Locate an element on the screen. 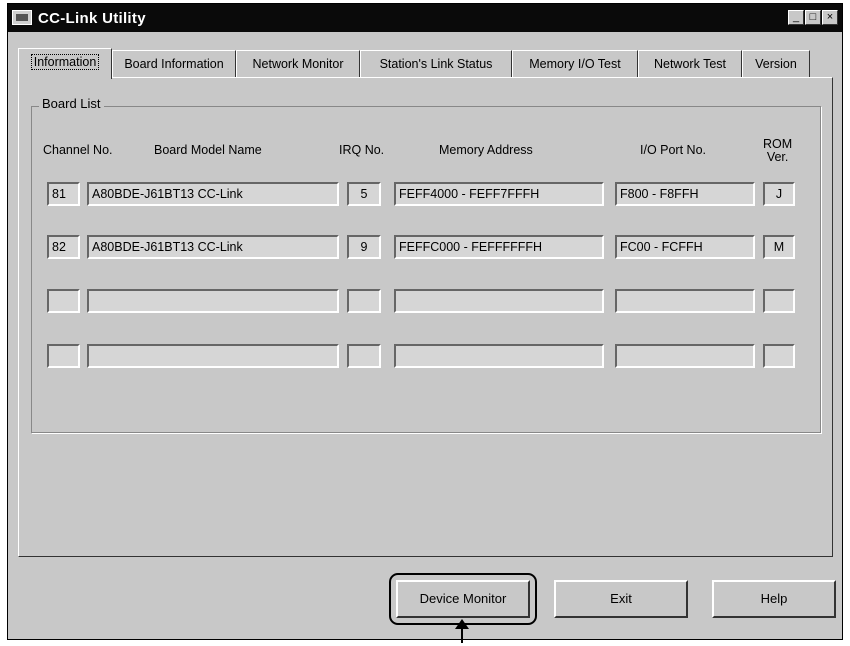  tab-board-information: Board Information is located at coordinates (174, 63).